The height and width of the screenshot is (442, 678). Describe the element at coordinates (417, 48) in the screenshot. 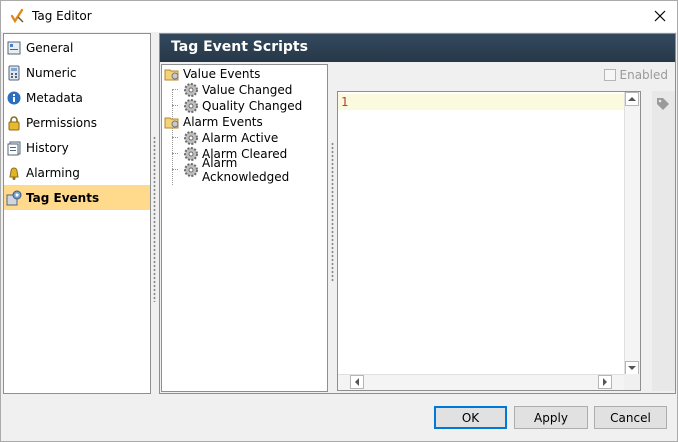

I see `panel-title: Tag Event Scripts` at that location.